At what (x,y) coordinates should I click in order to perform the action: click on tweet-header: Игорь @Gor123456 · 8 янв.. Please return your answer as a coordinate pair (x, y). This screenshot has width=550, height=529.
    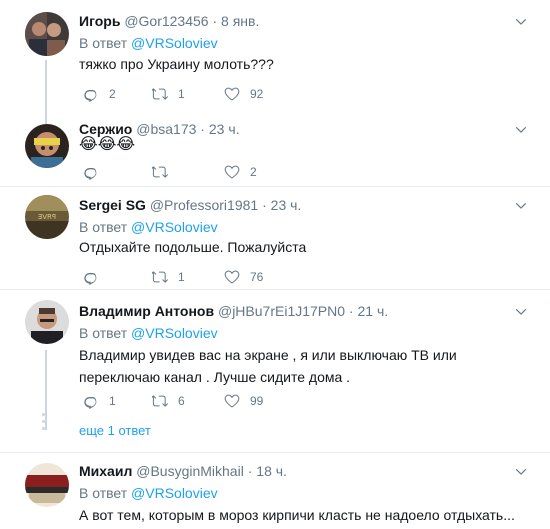
    Looking at the image, I should click on (169, 21).